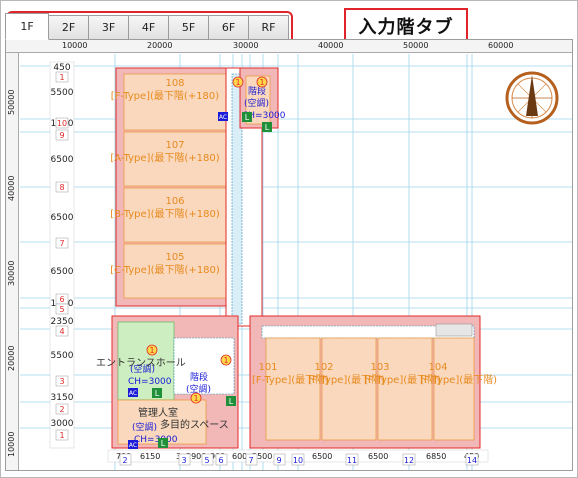 This screenshot has width=578, height=478. Describe the element at coordinates (165, 214) in the screenshot. I see `unit-type-106: [B-Type](最下階(+180)` at that location.